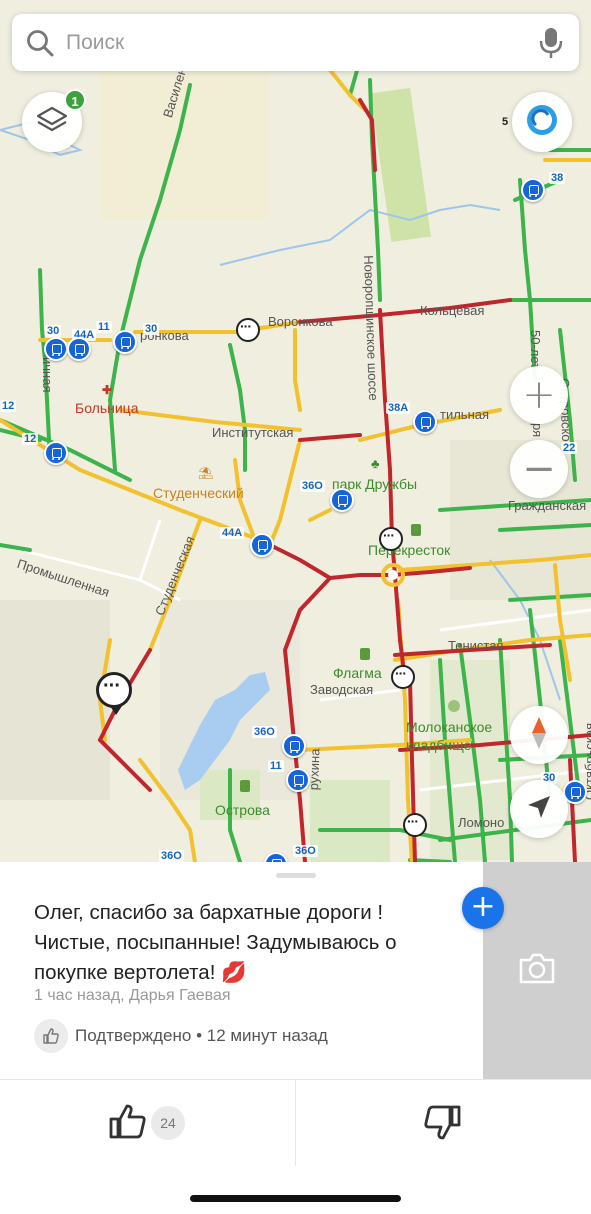 This screenshot has height=1214, width=591. I want to click on search-input, so click(302, 42).